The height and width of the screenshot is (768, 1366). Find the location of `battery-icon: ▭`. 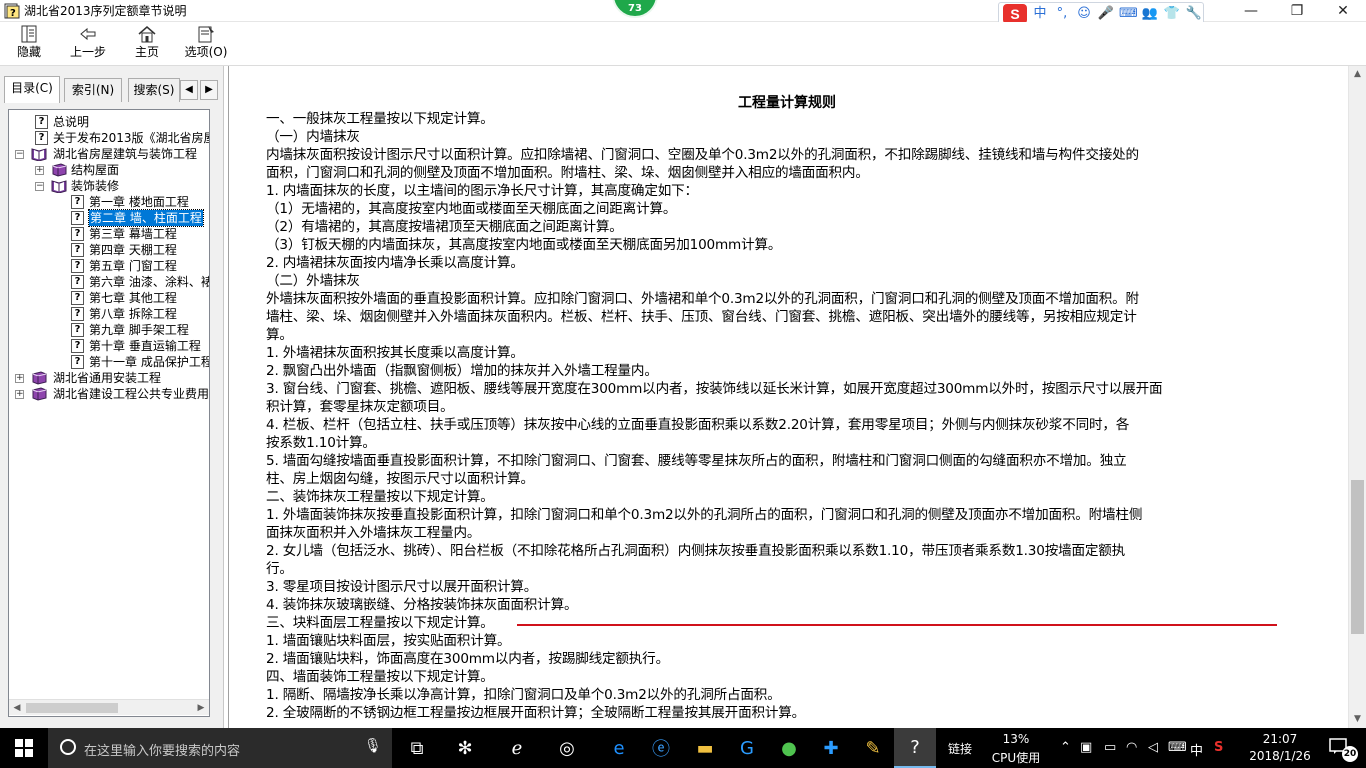

battery-icon: ▭ is located at coordinates (1110, 747).